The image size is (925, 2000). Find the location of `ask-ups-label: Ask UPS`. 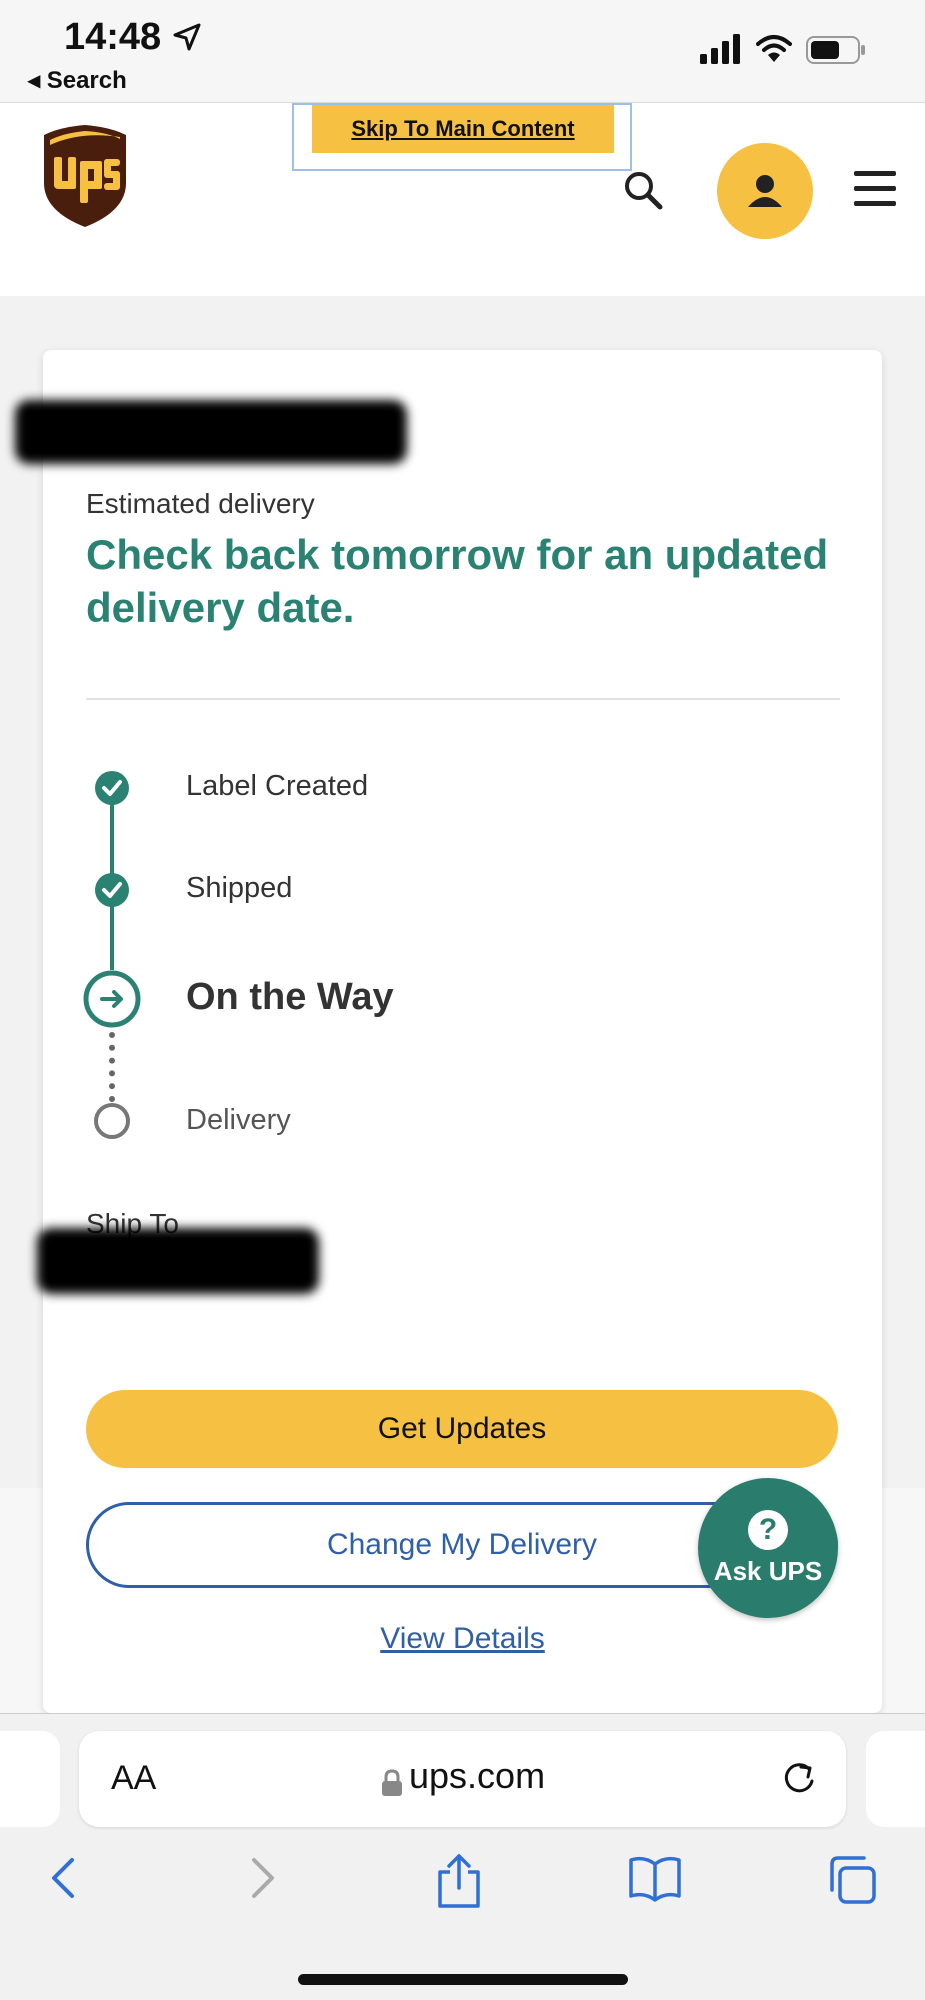

ask-ups-label: Ask UPS is located at coordinates (768, 1570).